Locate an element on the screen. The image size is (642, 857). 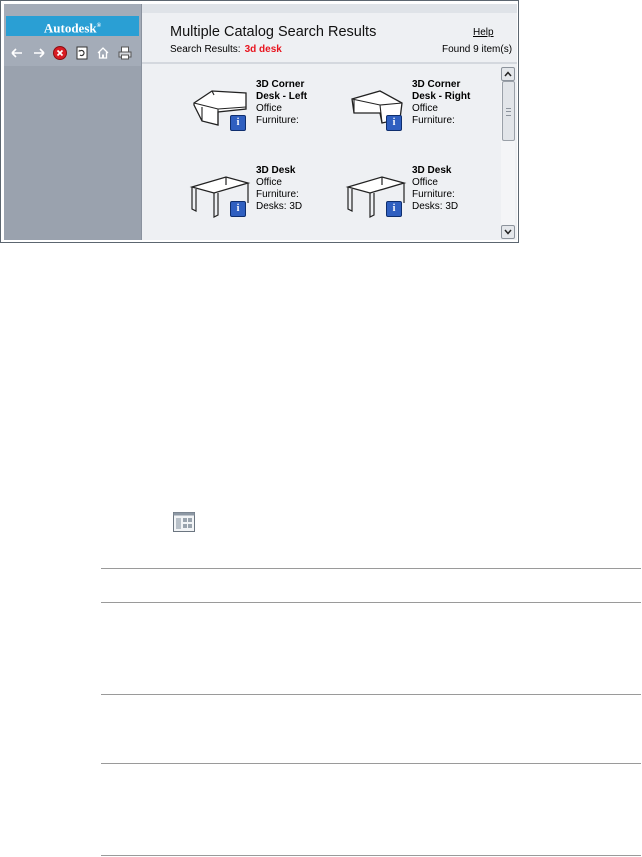
sidebar-panel is located at coordinates (72, 153).